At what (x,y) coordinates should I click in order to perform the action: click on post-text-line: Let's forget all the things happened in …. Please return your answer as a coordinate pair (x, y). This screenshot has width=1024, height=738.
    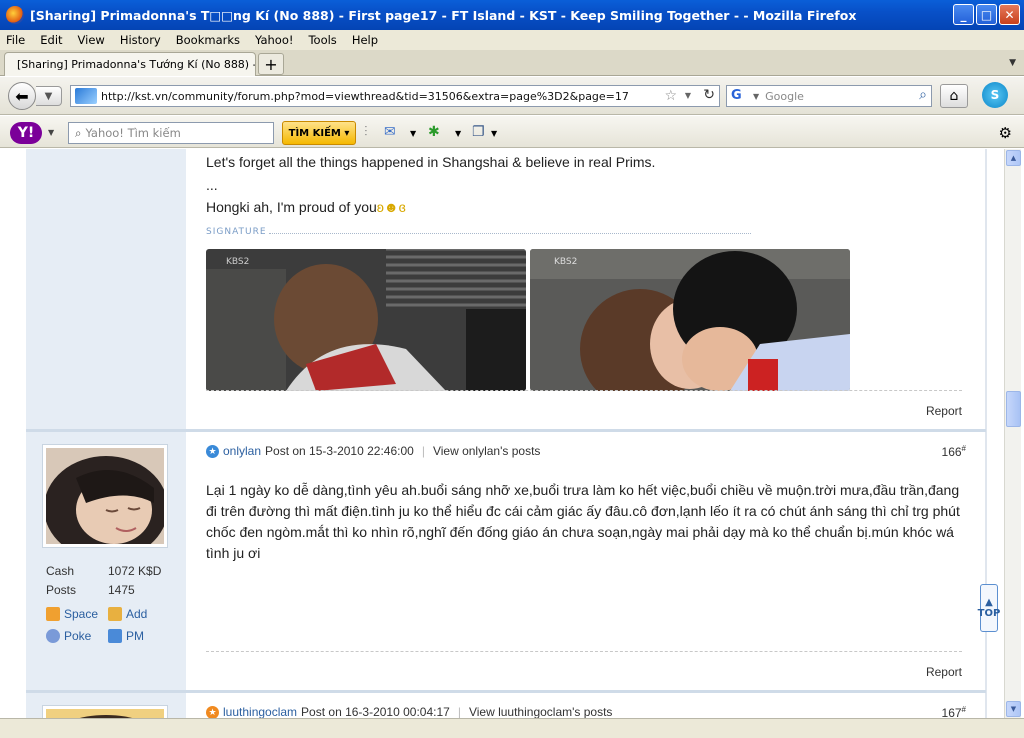
    Looking at the image, I should click on (431, 162).